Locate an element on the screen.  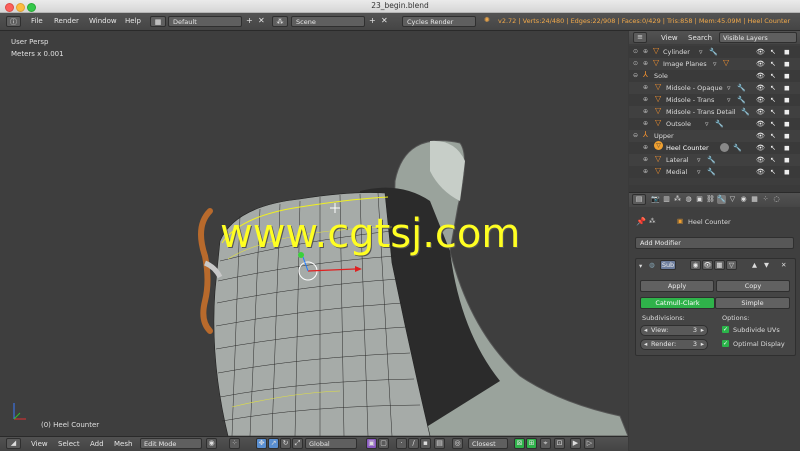
zoom-window-button is located at coordinates (31, 7).